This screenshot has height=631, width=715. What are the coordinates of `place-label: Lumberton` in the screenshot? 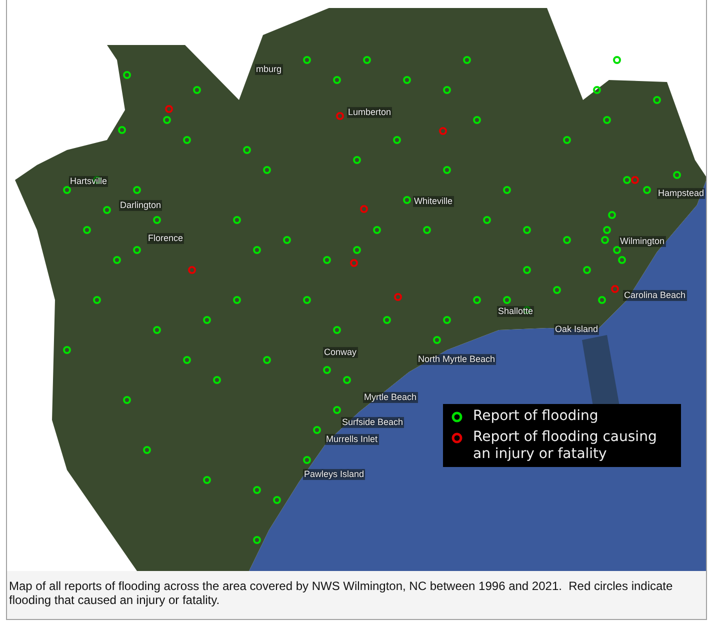 It's located at (369, 112).